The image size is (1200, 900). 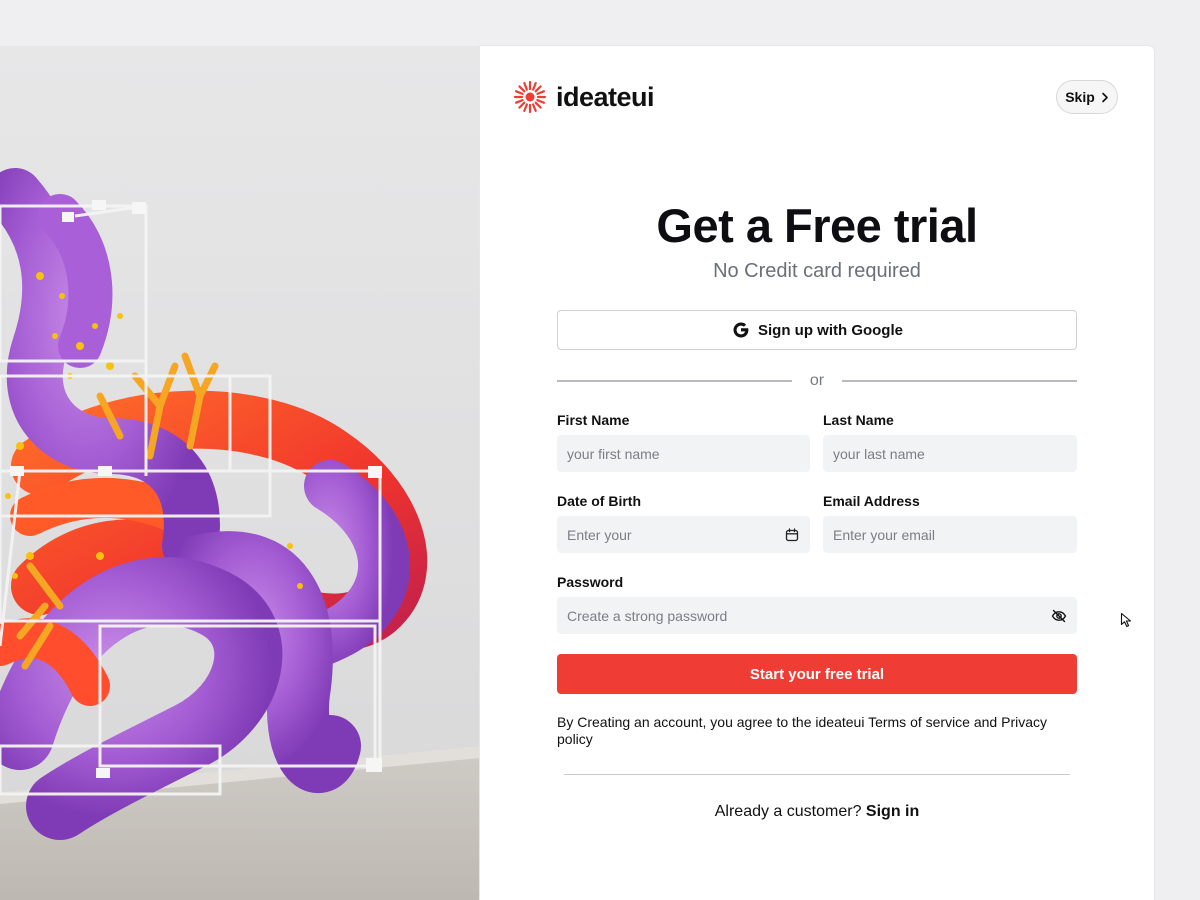 I want to click on start-free-trial-button: Start your free trial, so click(x=817, y=674).